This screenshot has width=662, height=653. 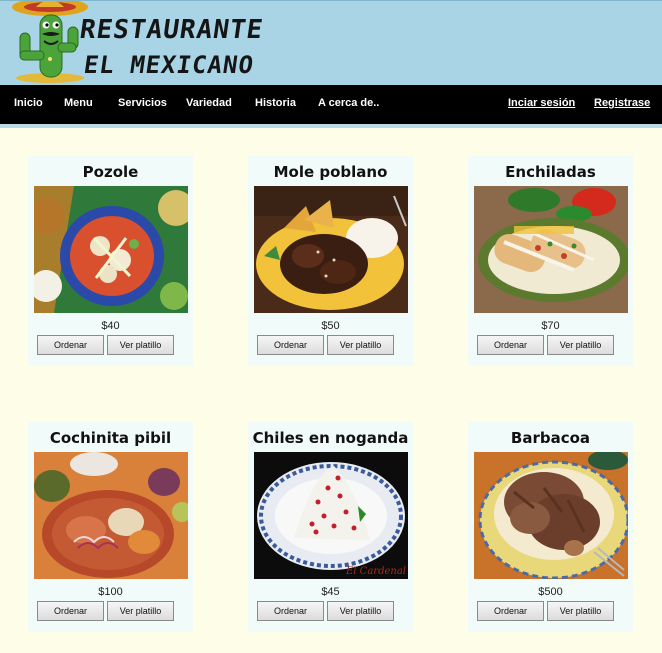 What do you see at coordinates (331, 249) in the screenshot?
I see `dish-image-mole-poblano` at bounding box center [331, 249].